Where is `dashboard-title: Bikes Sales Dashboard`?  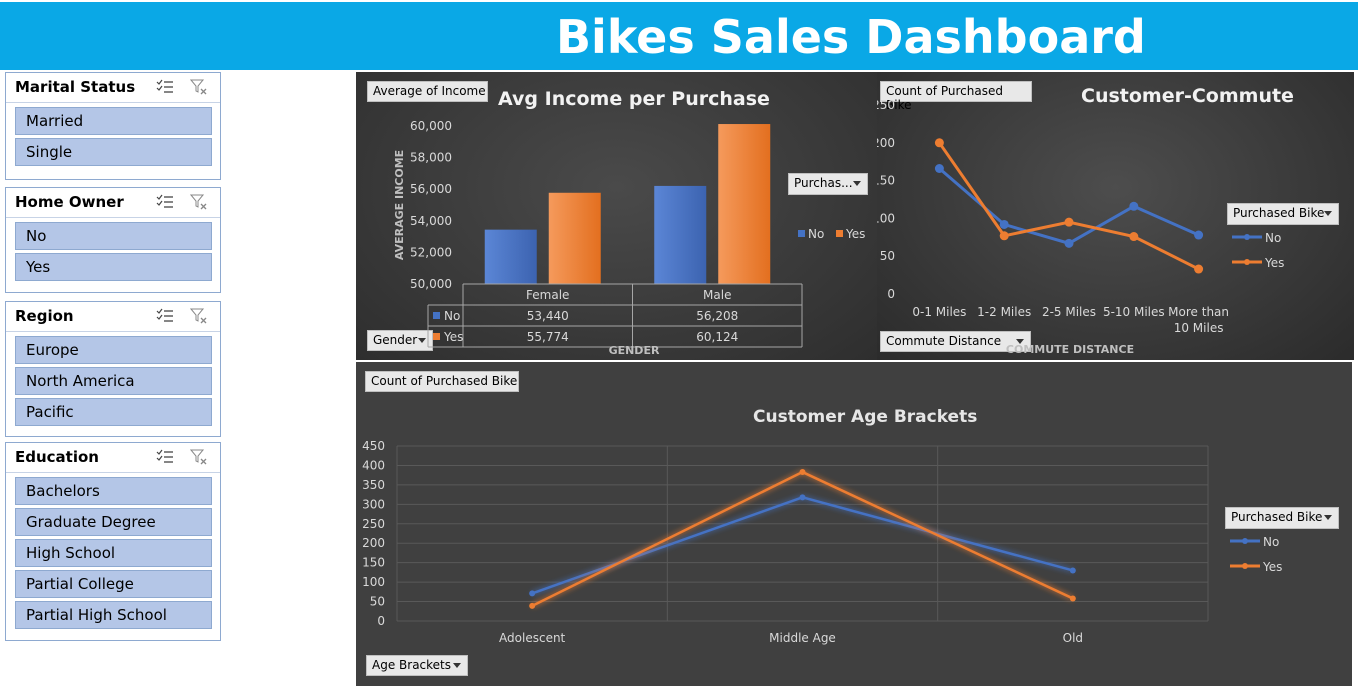
dashboard-title: Bikes Sales Dashboard is located at coordinates (851, 37).